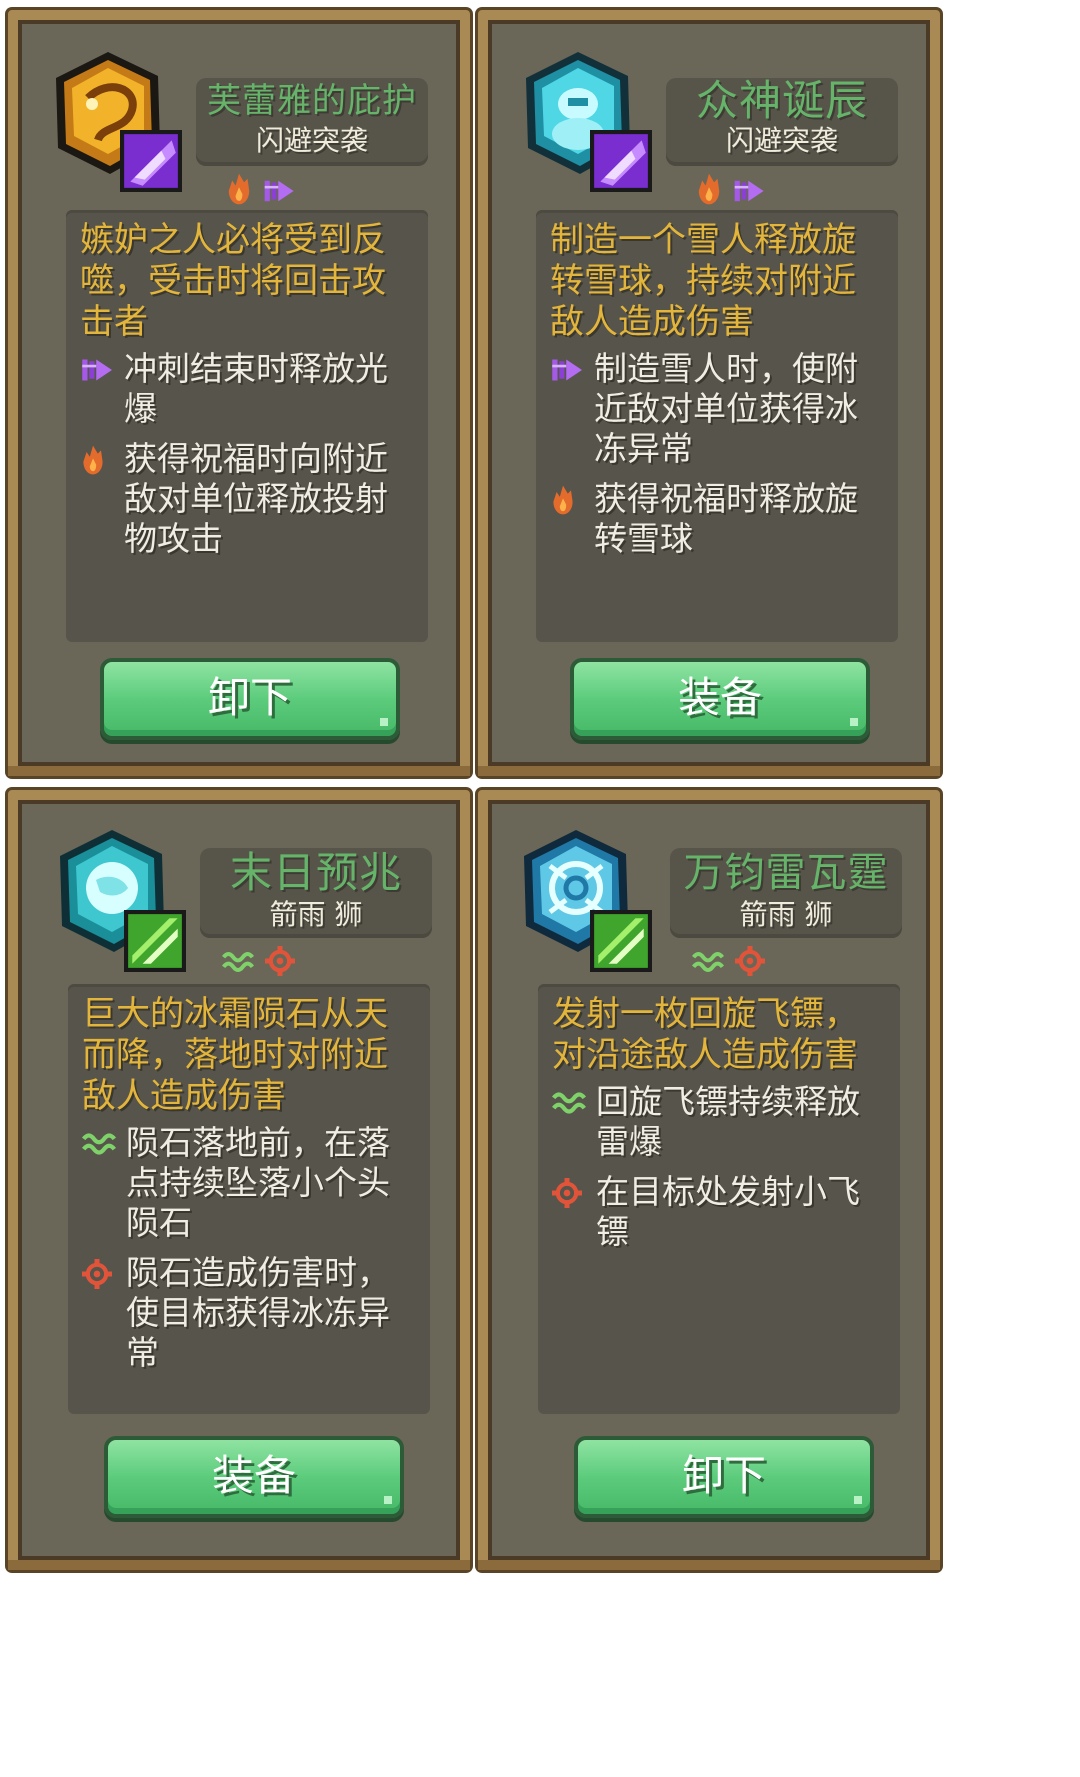 This screenshot has width=1080, height=1777. I want to click on effect-row: 陨石落地前，在落点持续坠落小个头陨石, so click(249, 1183).